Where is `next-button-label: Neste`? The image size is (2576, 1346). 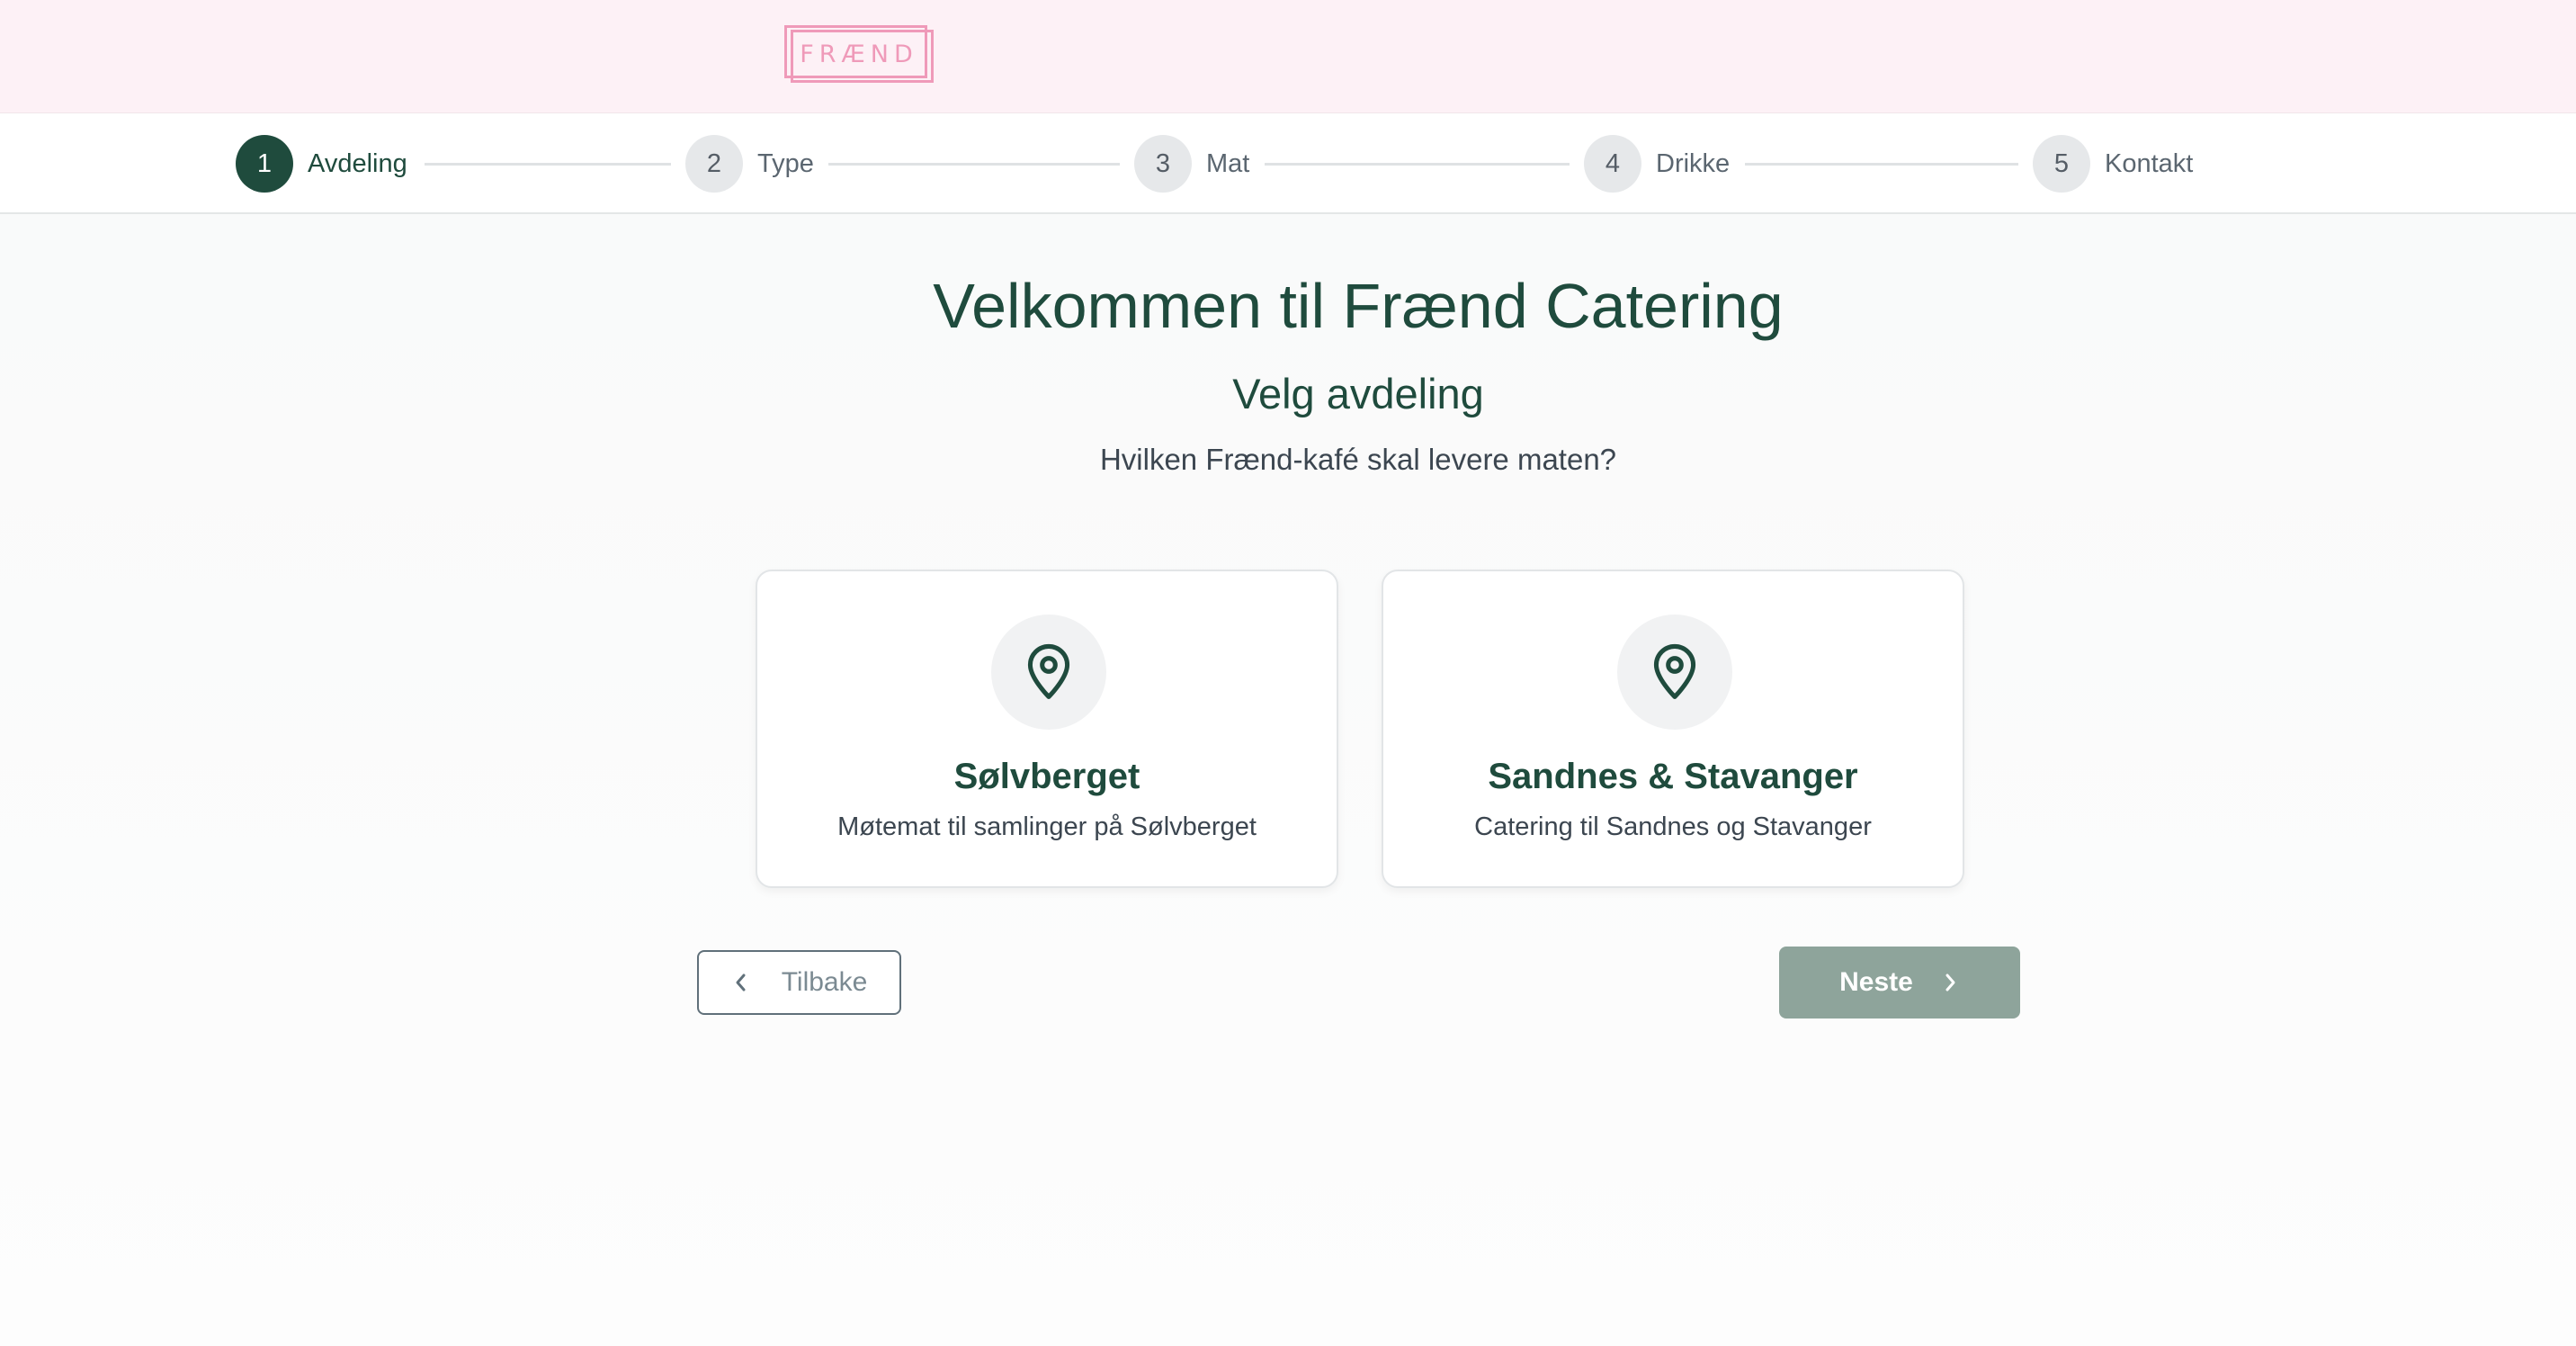 next-button-label: Neste is located at coordinates (1876, 982).